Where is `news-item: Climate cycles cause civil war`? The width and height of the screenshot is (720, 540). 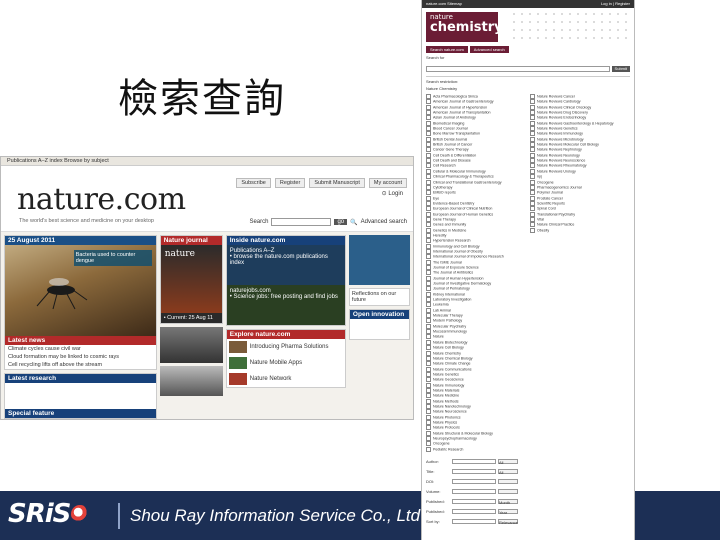
news-item: Climate cycles cause civil war is located at coordinates (80, 349).